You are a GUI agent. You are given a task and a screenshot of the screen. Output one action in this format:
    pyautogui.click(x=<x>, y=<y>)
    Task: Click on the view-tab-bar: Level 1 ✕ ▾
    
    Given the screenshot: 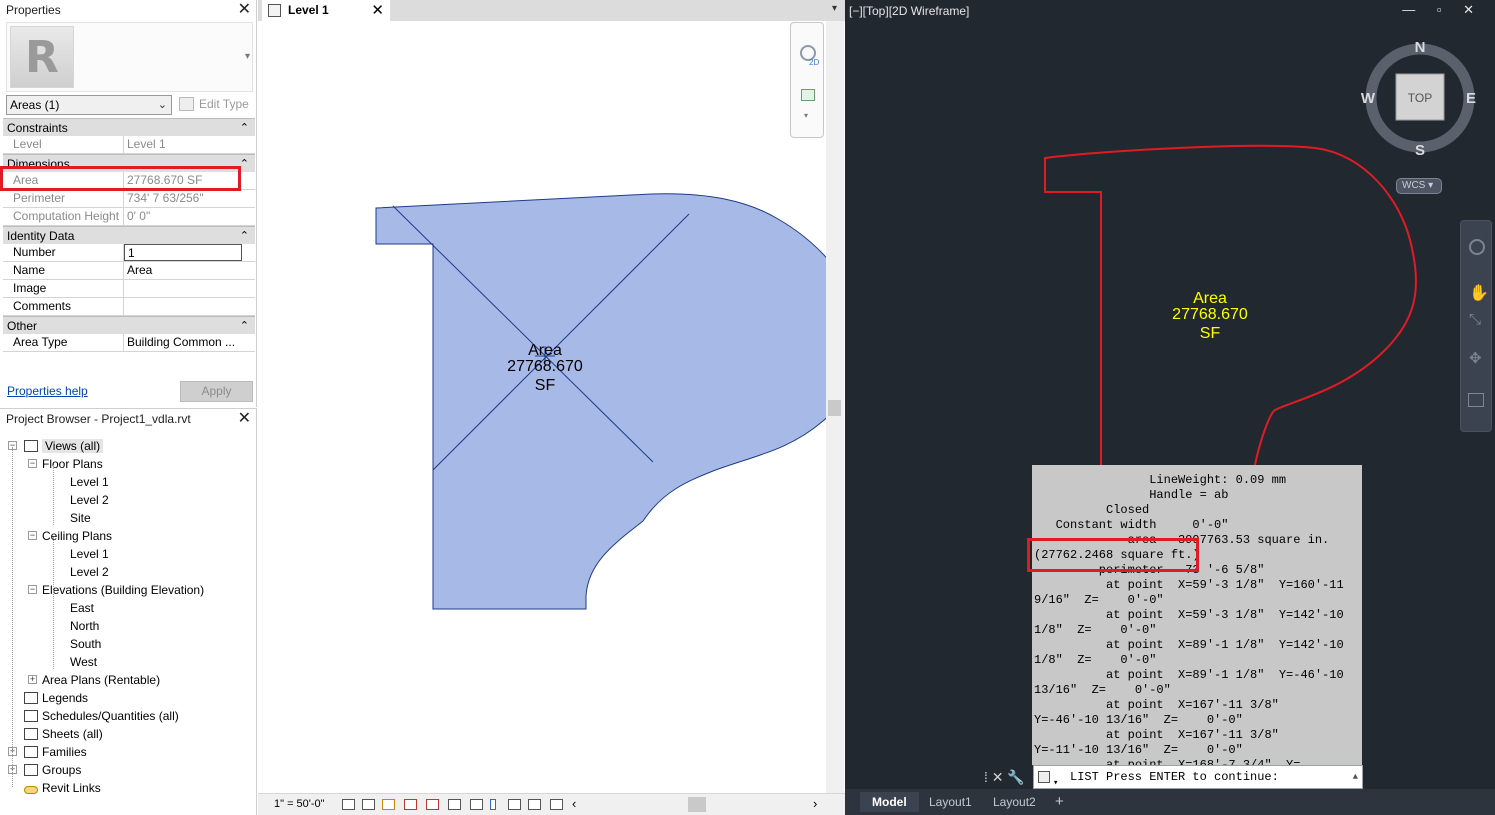 What is the action you would take?
    pyautogui.click(x=551, y=10)
    